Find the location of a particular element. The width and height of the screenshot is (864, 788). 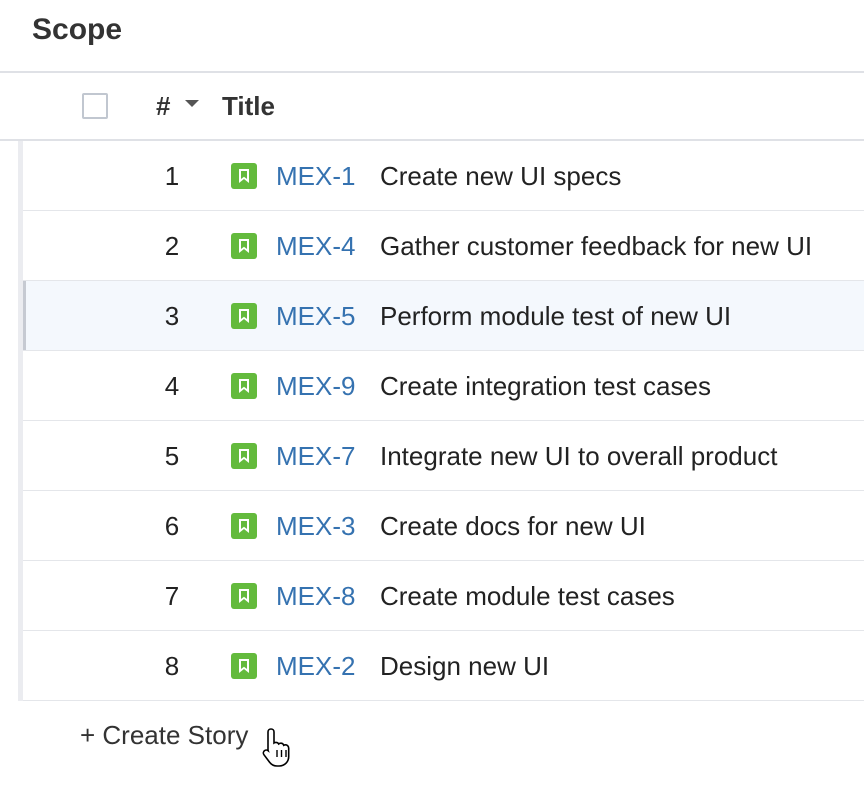

column-header-rank: # is located at coordinates (163, 106).